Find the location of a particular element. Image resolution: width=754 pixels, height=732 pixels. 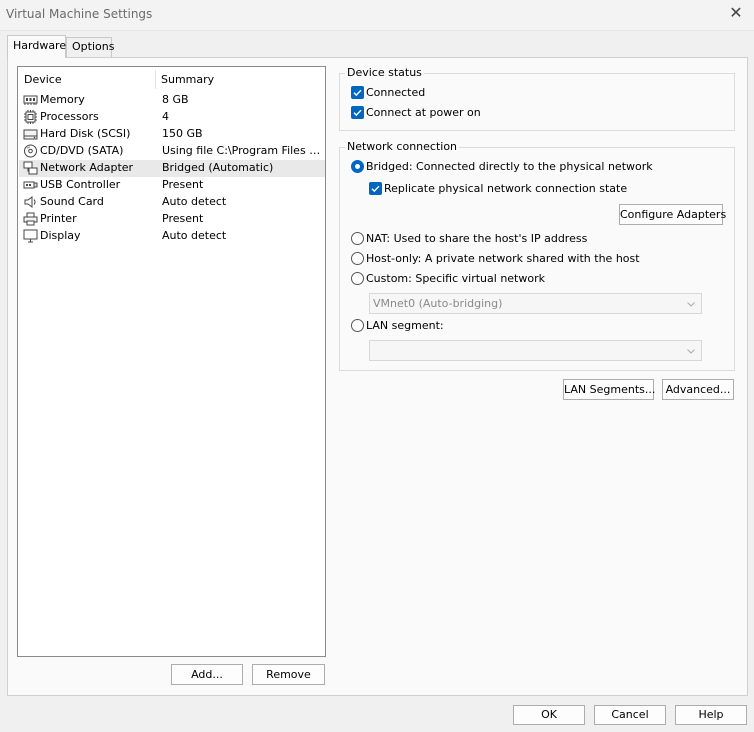

device-row-usb-controller: USB Controller Present is located at coordinates (172, 185).